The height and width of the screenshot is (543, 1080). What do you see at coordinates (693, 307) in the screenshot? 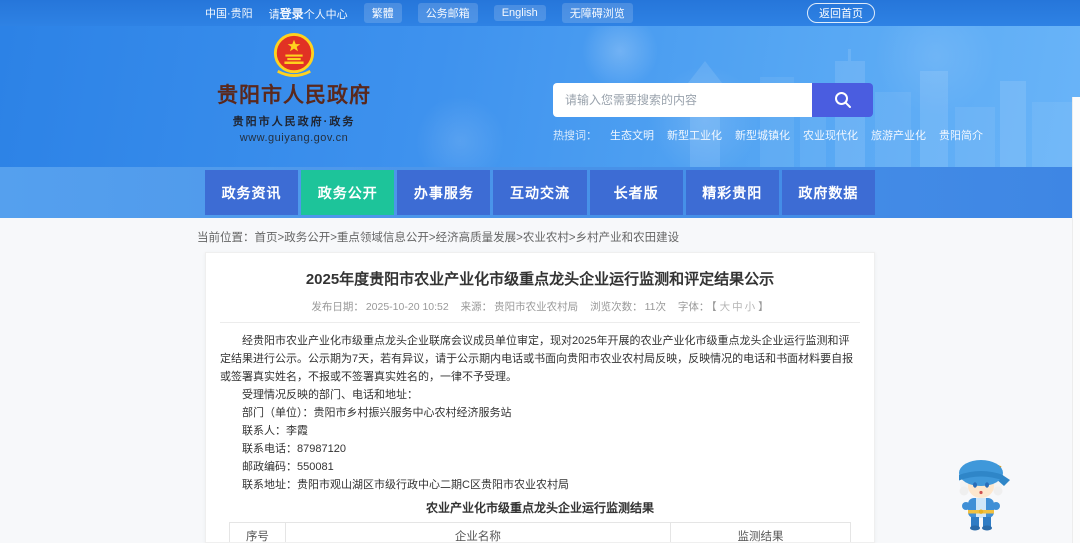
I see `font-size-label: 字体：` at bounding box center [693, 307].